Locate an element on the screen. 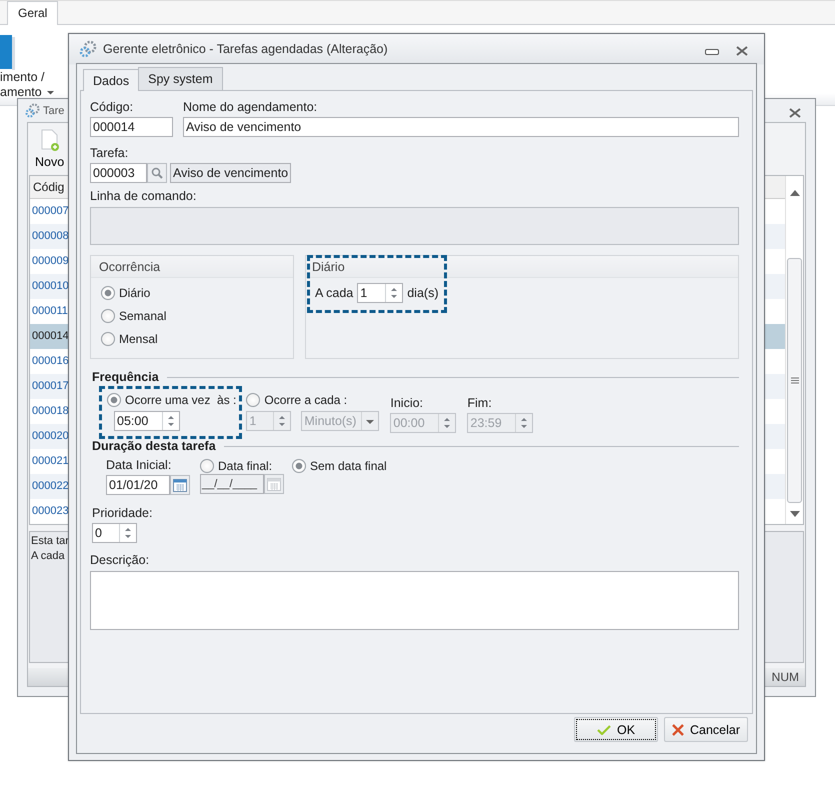 Image resolution: width=835 pixels, height=800 pixels. scroll-down-icon is located at coordinates (795, 514).